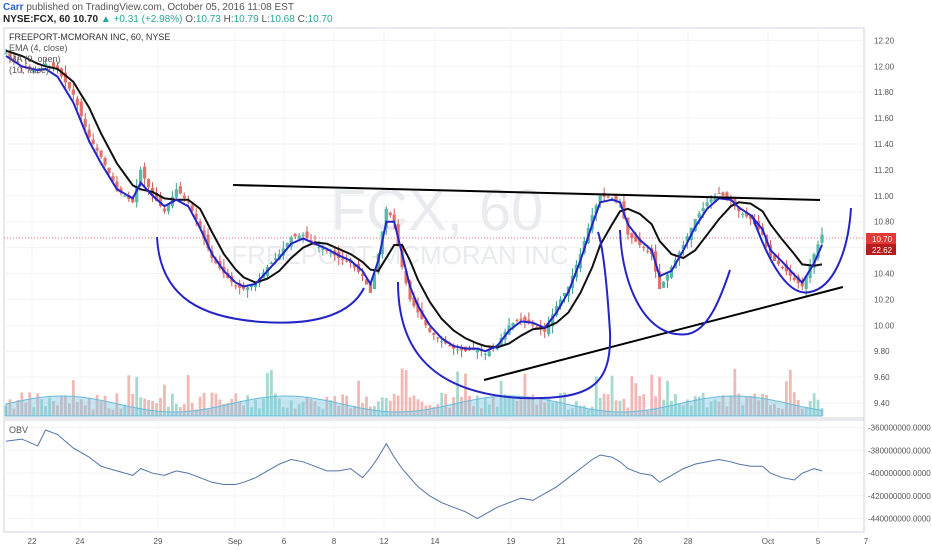  Describe the element at coordinates (884, 92) in the screenshot. I see `price-tick-label: 11.80` at that location.